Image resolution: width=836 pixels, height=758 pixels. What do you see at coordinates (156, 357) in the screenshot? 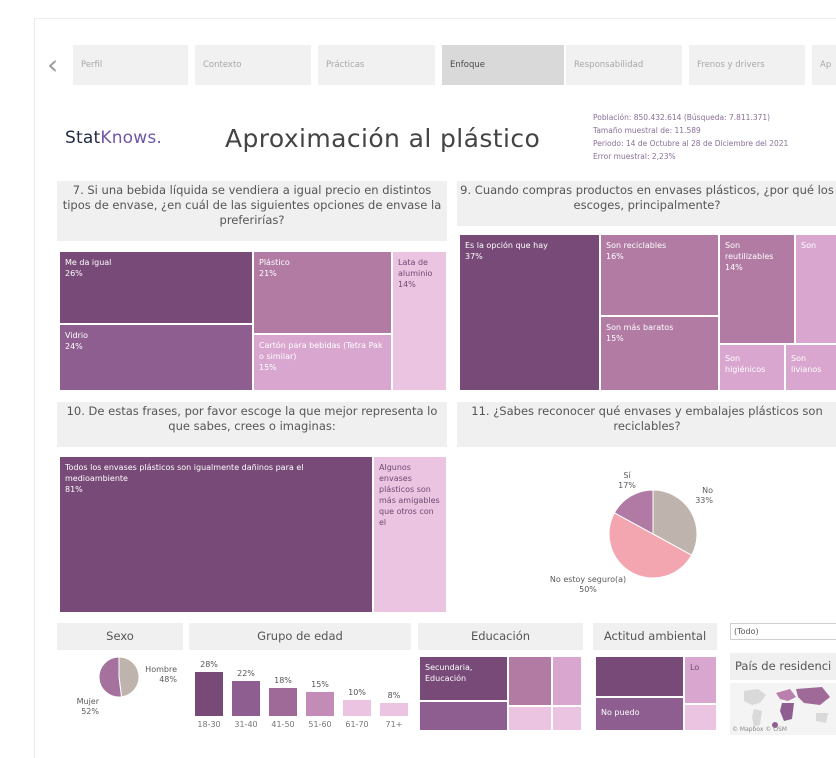
I see `q7-cell-vidrio: Vidrio 24%` at bounding box center [156, 357].